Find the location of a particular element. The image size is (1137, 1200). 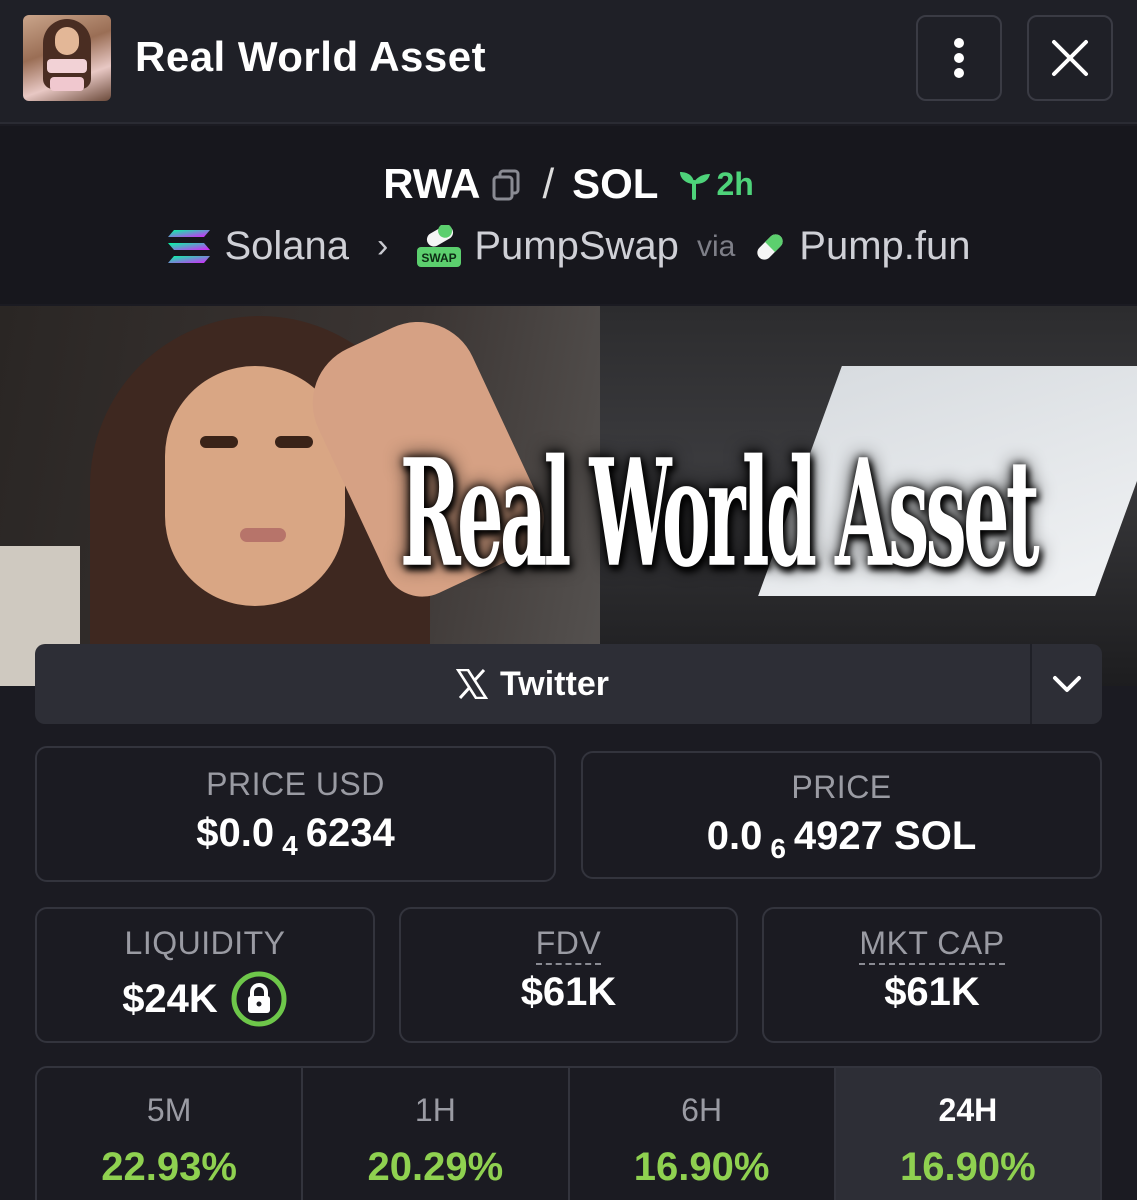

age-label: 2h is located at coordinates (735, 183).